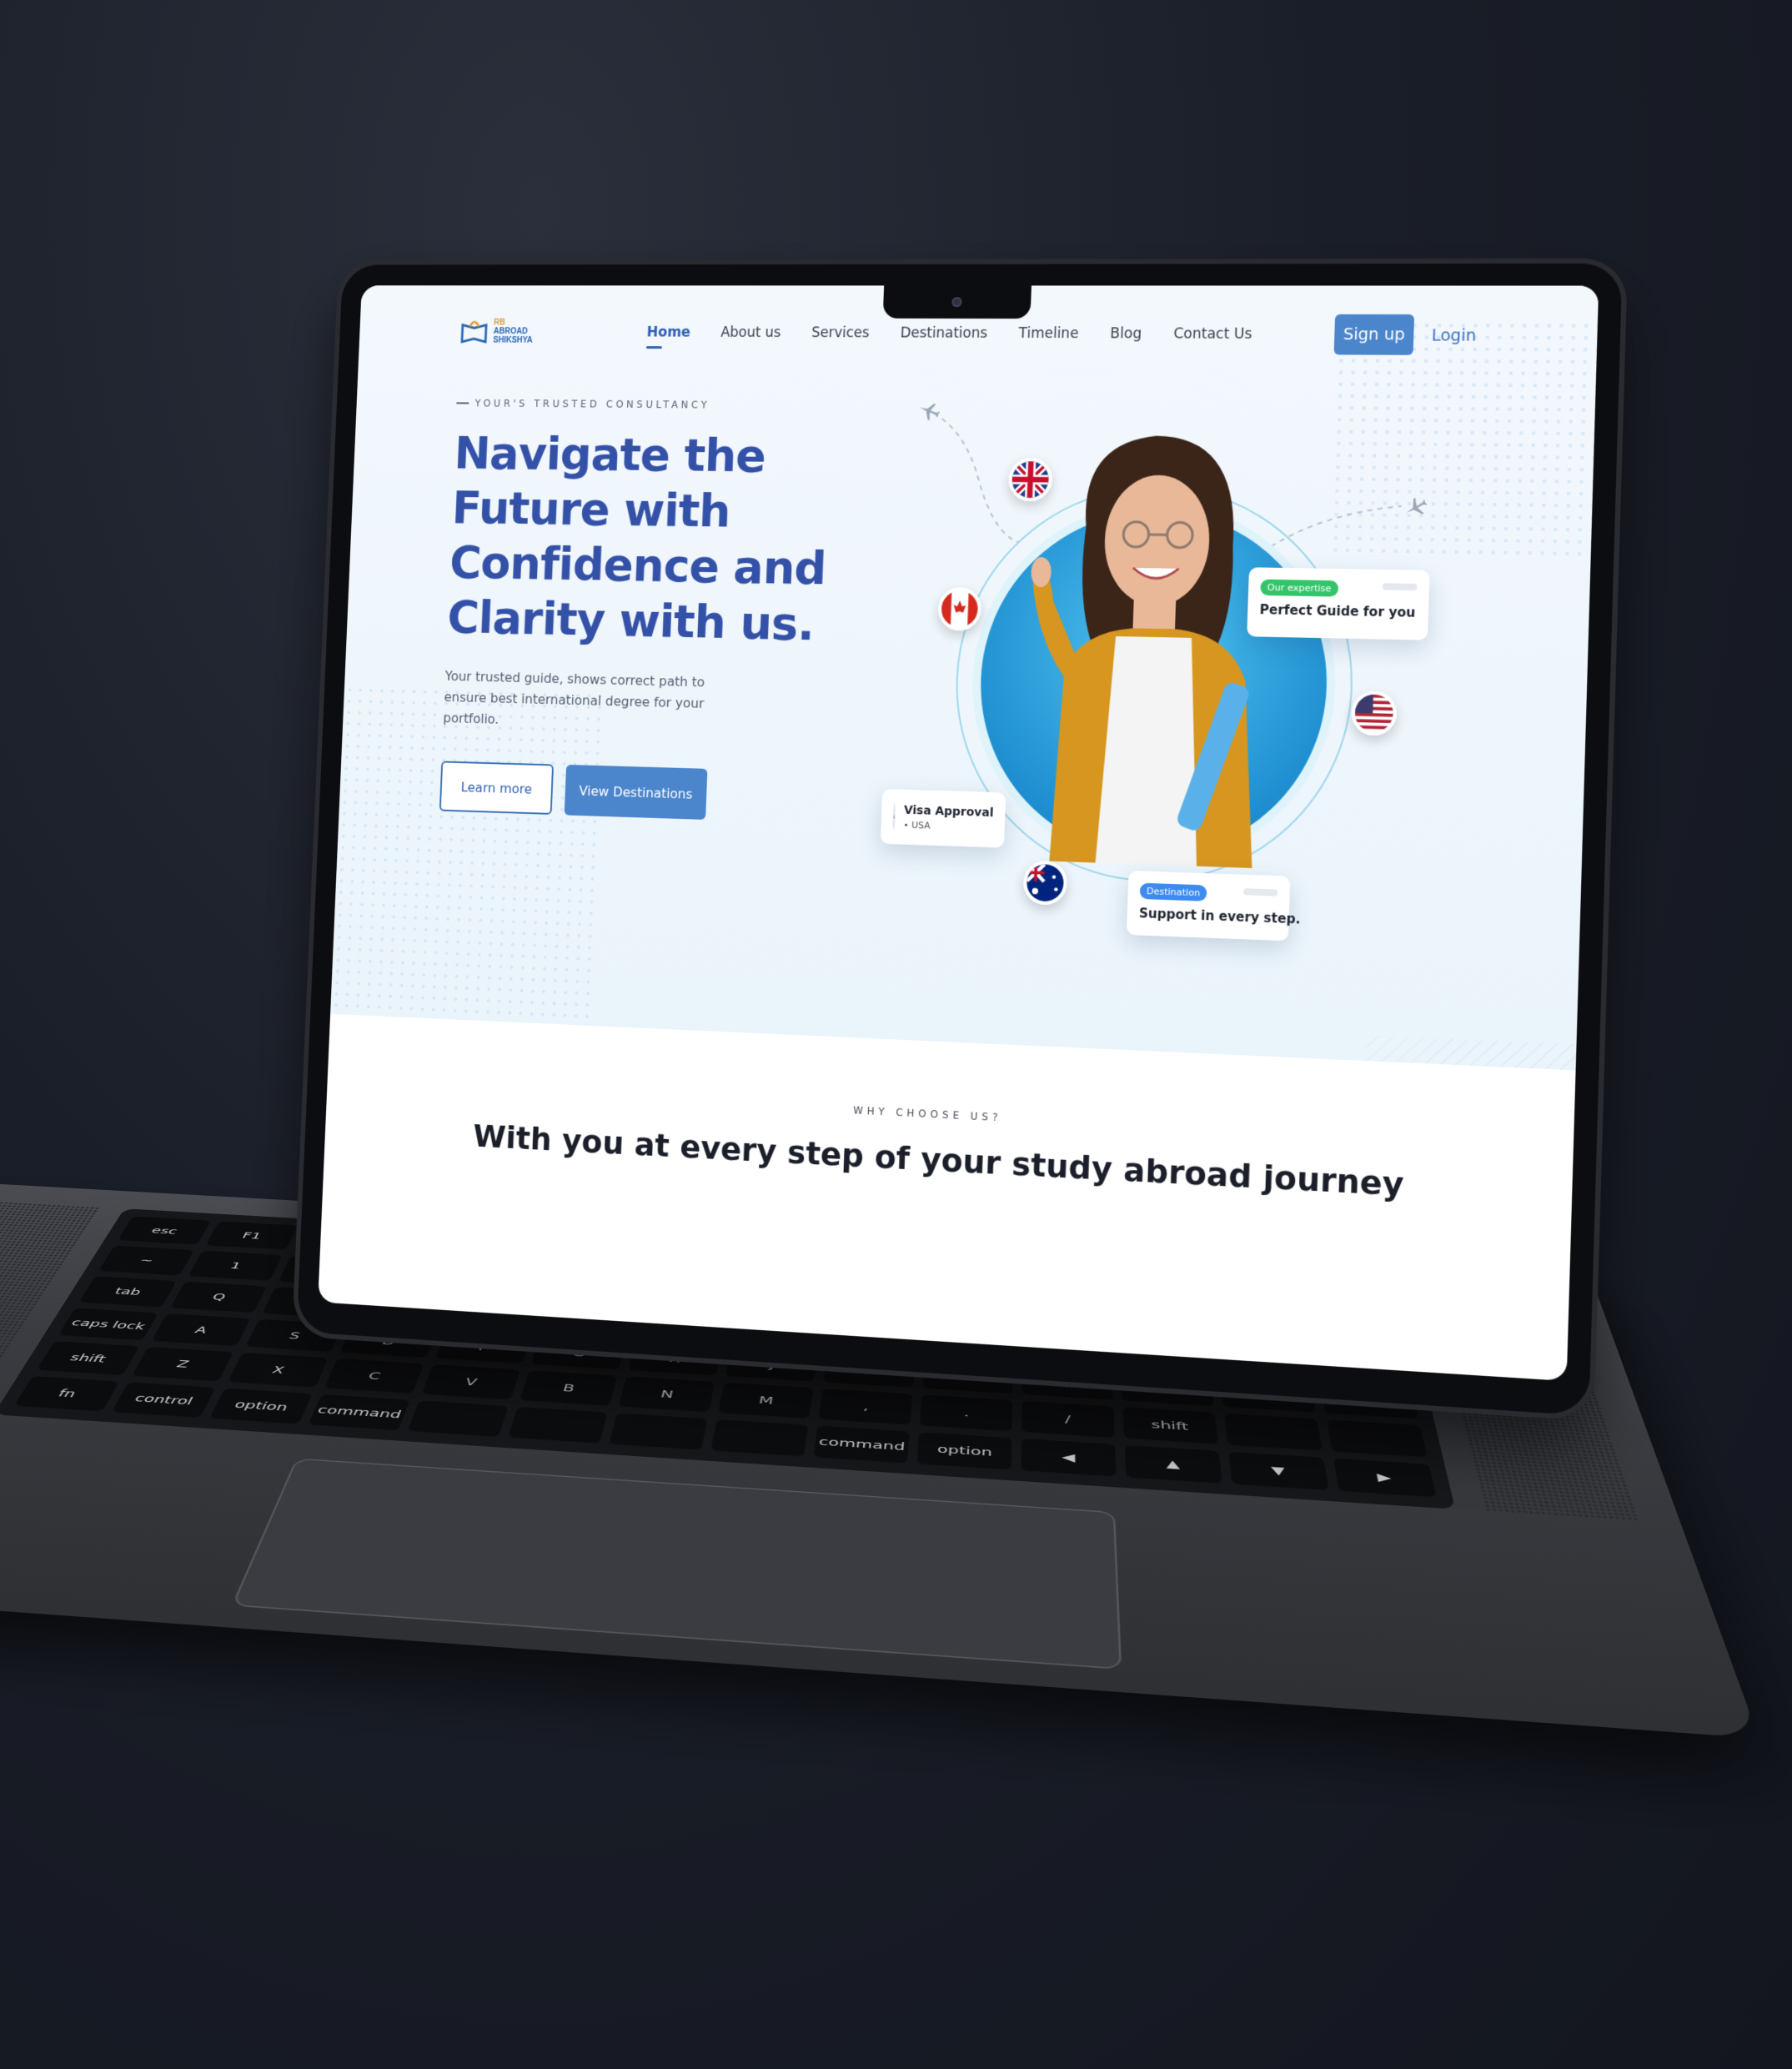 The image size is (1792, 2069). I want to click on logo-line: SHIKSHYA, so click(513, 340).